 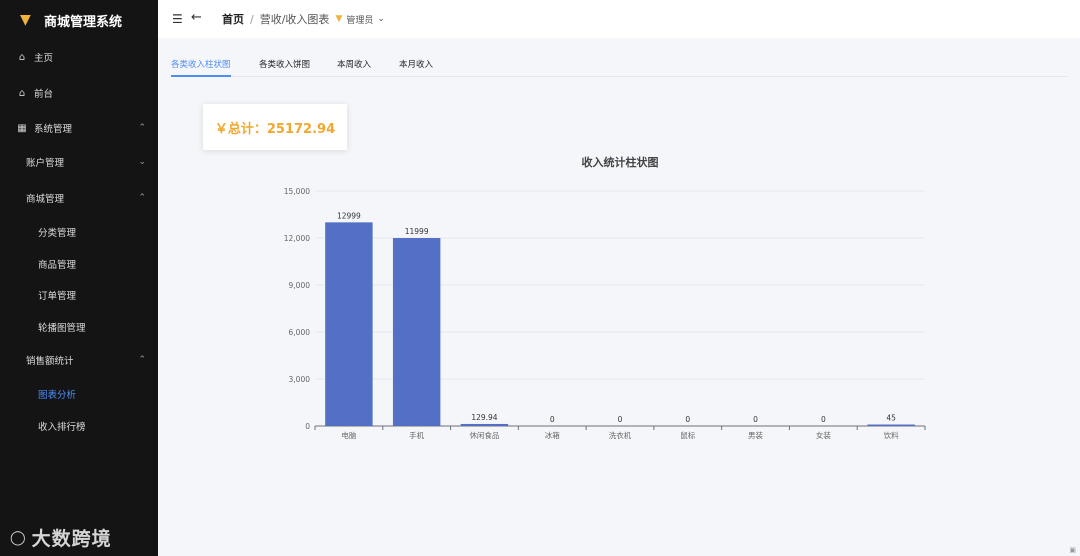 I want to click on y-tick-label: 9,000, so click(x=300, y=285).